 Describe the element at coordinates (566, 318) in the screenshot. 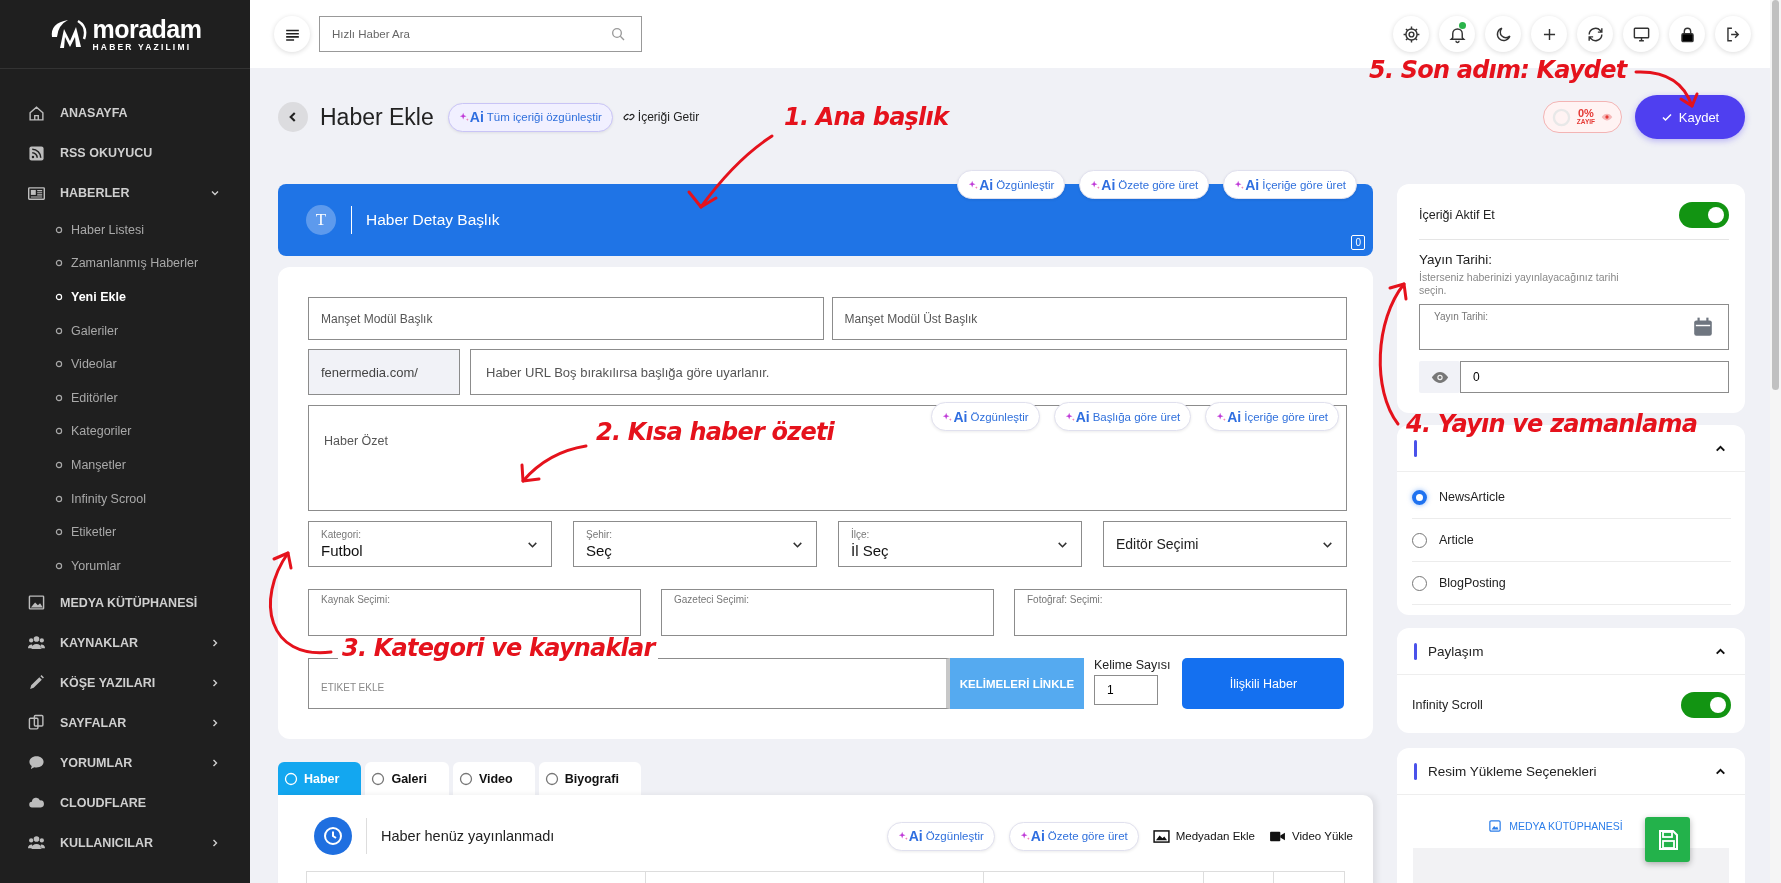

I see `headline-field: Manşet Modül Başlık` at that location.